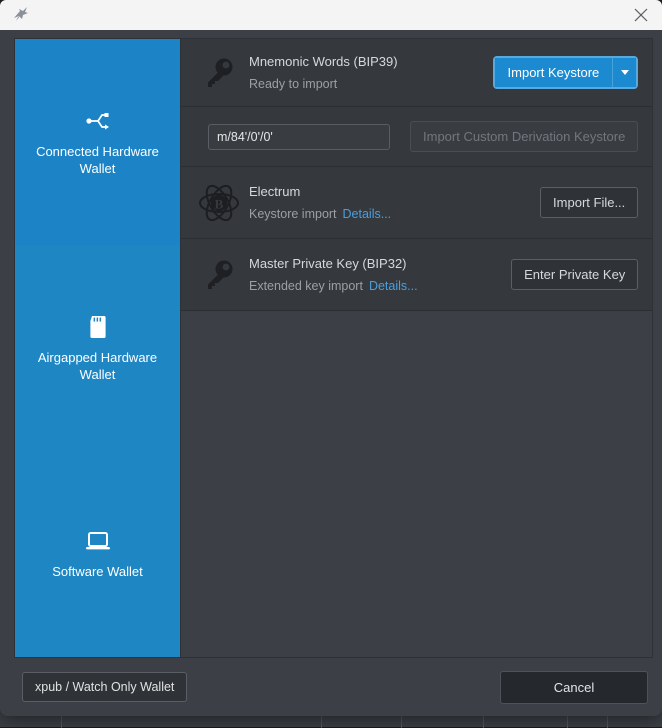  I want to click on enter-private-key-button: Enter Private Key, so click(574, 274).